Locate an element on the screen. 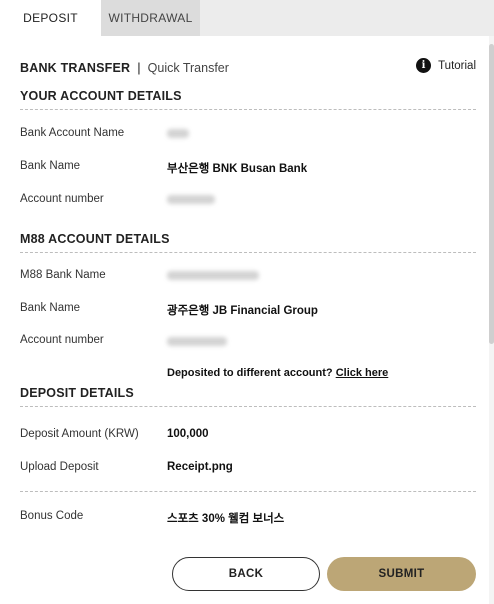 The image size is (494, 604). account-number-value-redacted is located at coordinates (191, 199).